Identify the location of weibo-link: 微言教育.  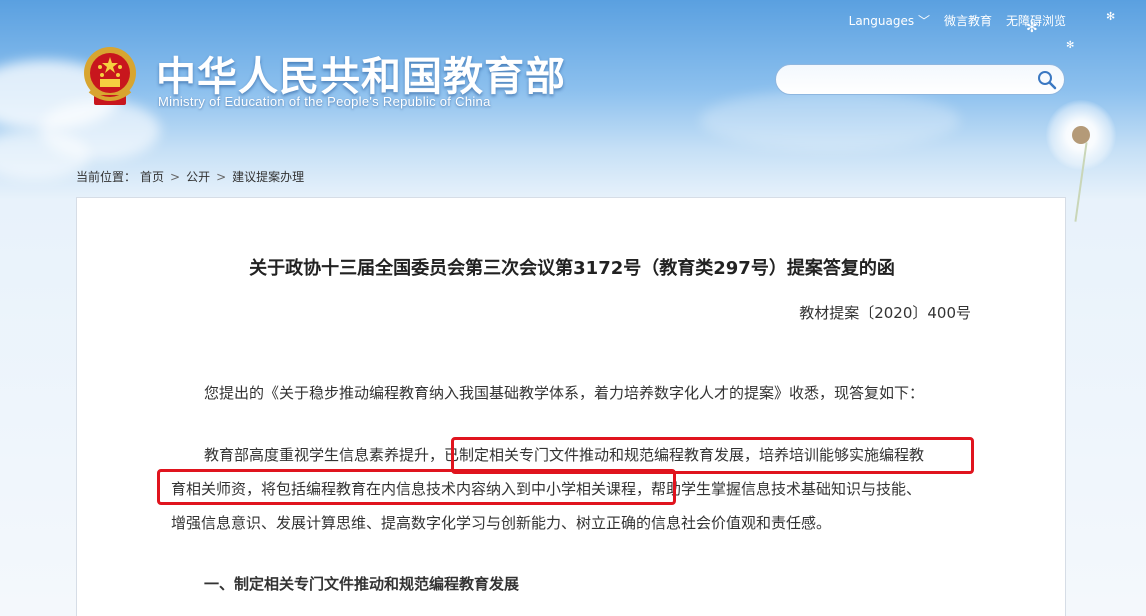
(968, 20).